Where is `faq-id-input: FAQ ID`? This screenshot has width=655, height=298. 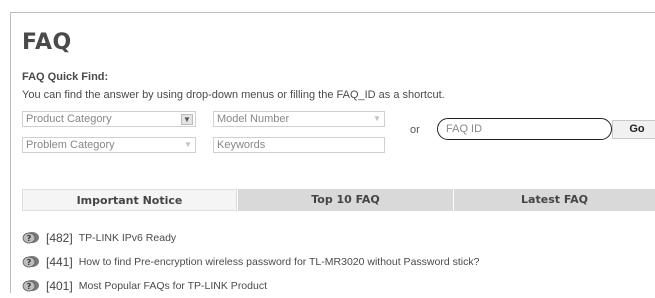 faq-id-input: FAQ ID is located at coordinates (524, 129).